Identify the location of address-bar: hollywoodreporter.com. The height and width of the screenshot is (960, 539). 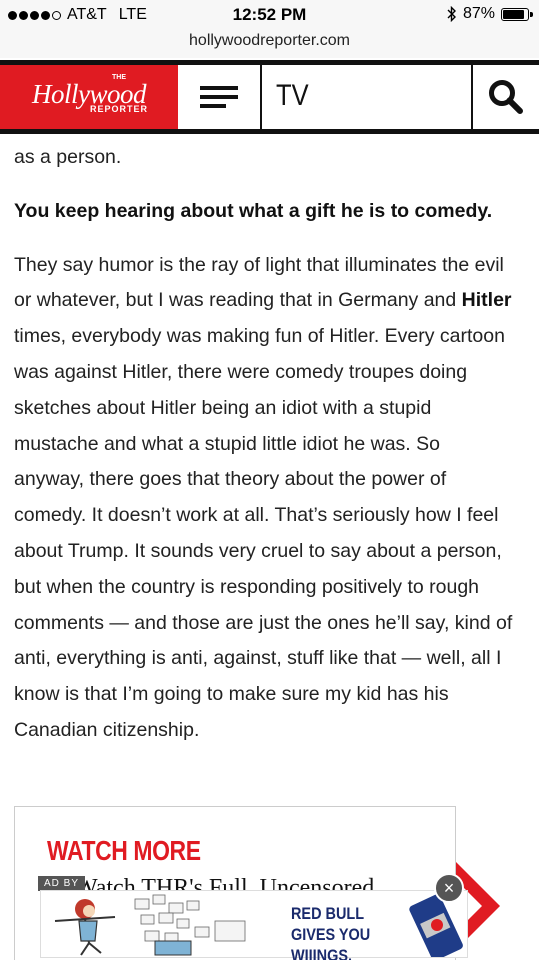
(269, 44).